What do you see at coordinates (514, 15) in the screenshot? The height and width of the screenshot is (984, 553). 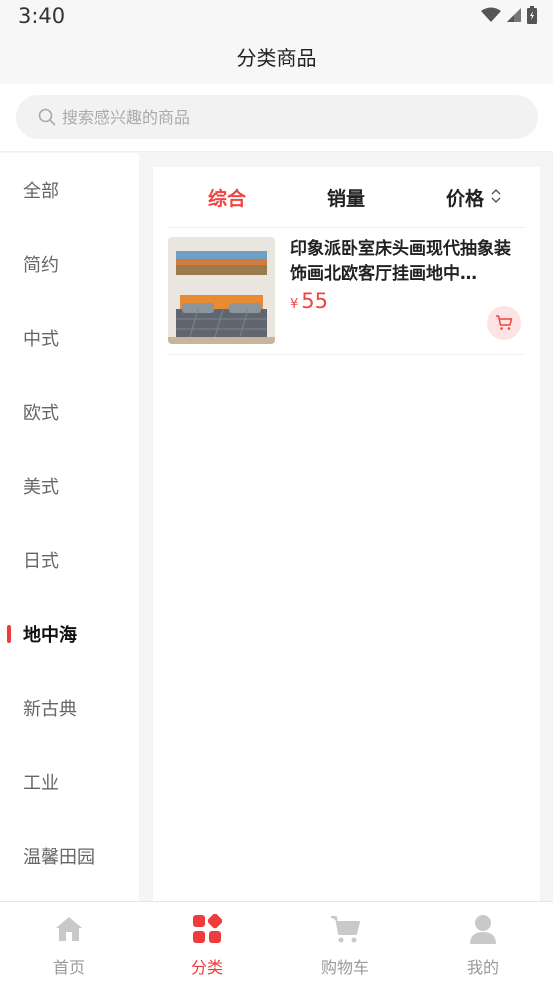 I see `signal-icon` at bounding box center [514, 15].